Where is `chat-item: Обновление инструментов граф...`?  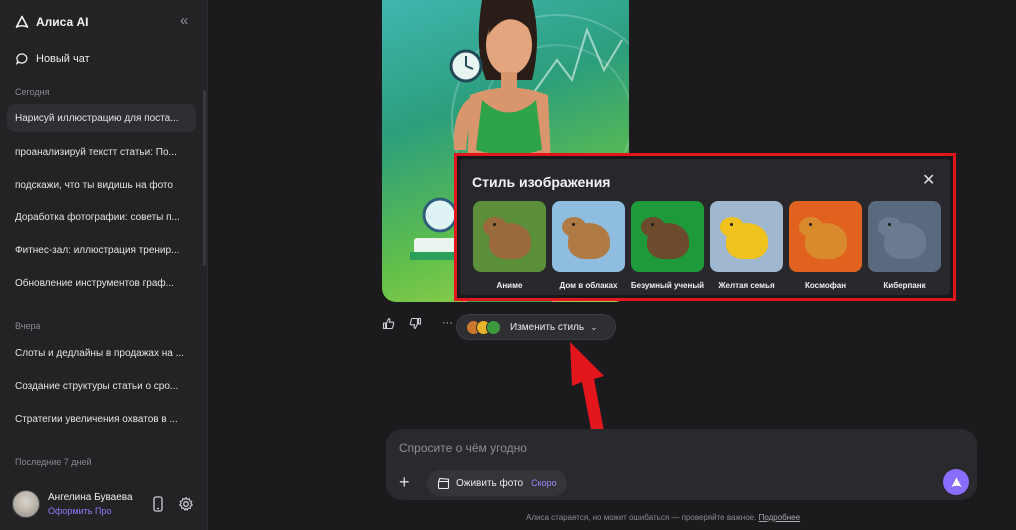 chat-item: Обновление инструментов граф... is located at coordinates (101, 283).